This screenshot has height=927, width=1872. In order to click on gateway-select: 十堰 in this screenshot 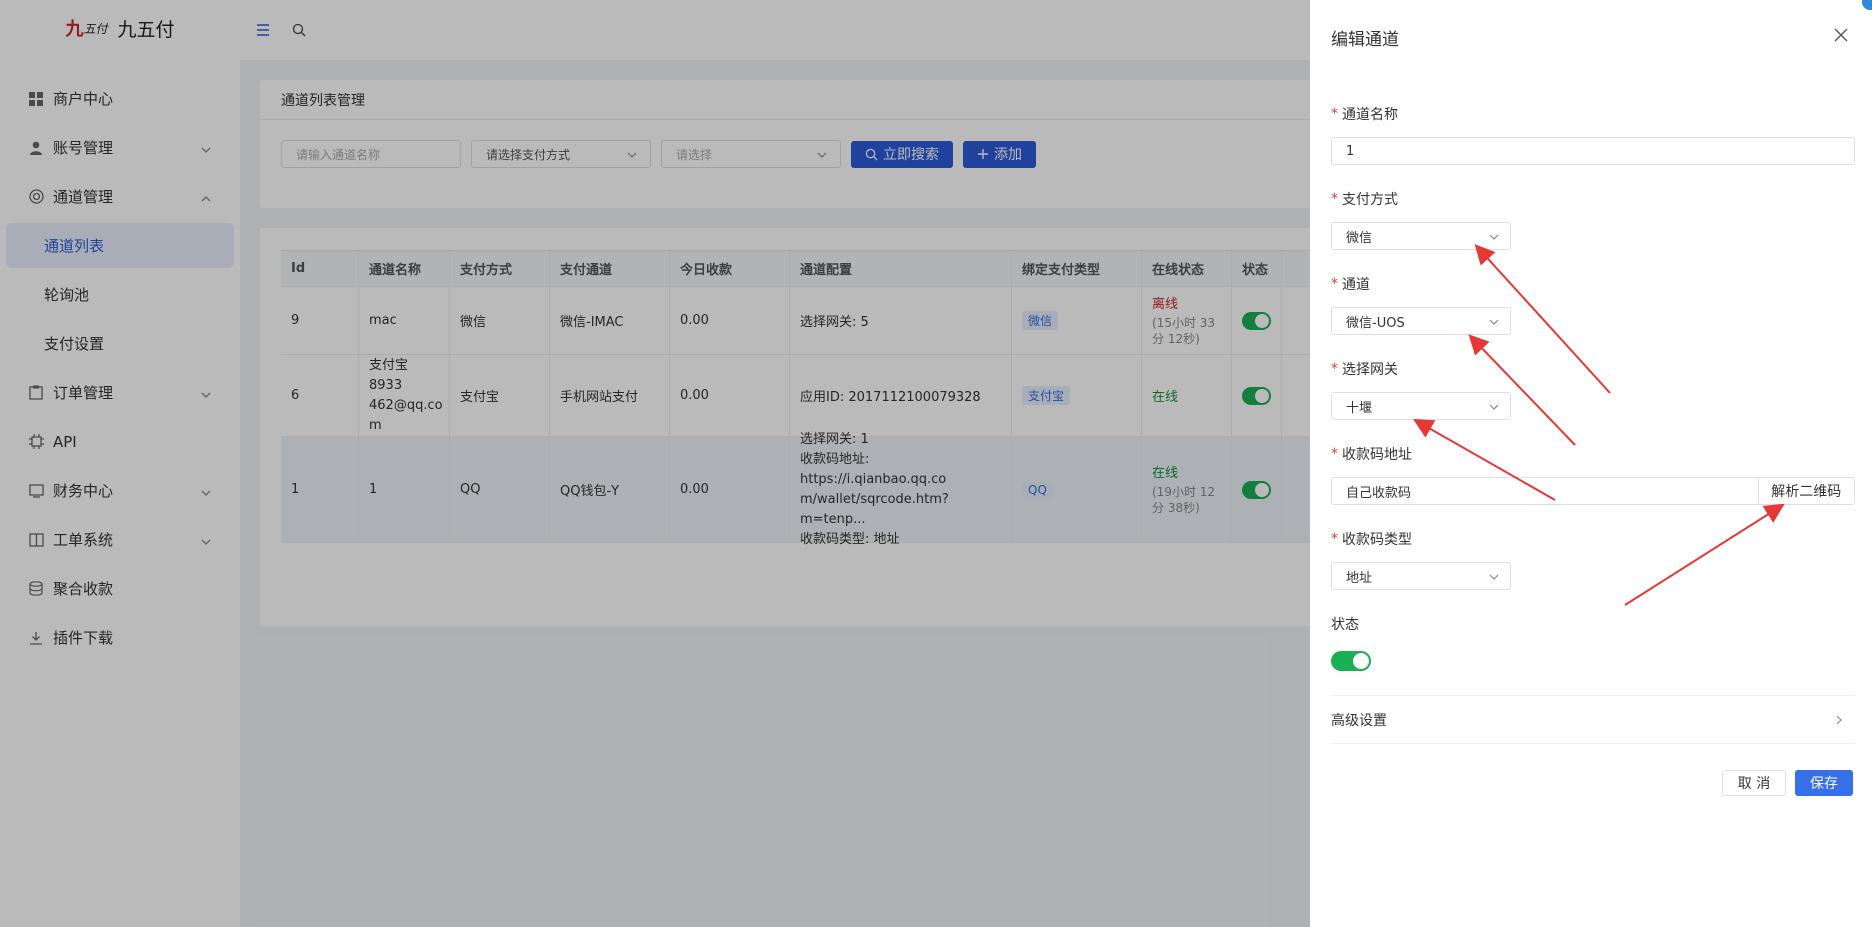, I will do `click(1421, 406)`.